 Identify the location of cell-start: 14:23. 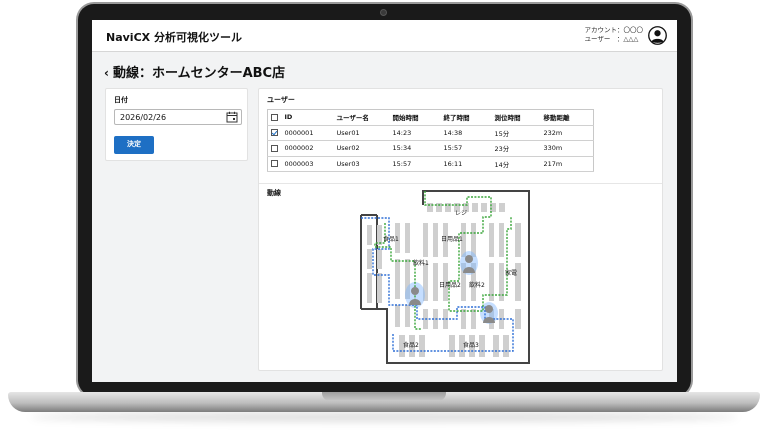
(415, 133).